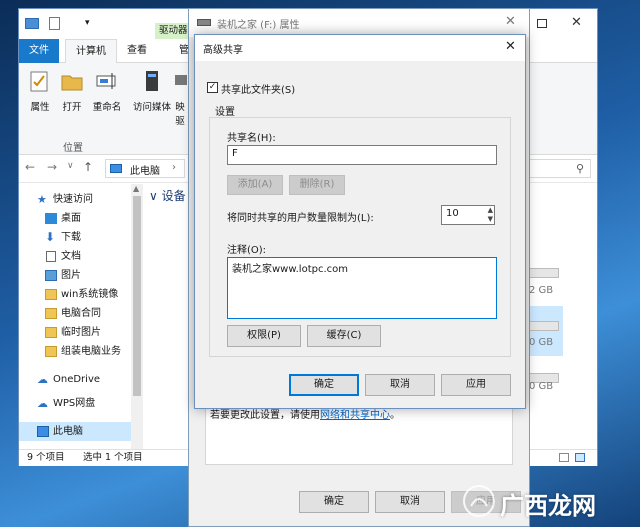  Describe the element at coordinates (317, 185) in the screenshot. I see `remove-button: 删除(R)` at that location.